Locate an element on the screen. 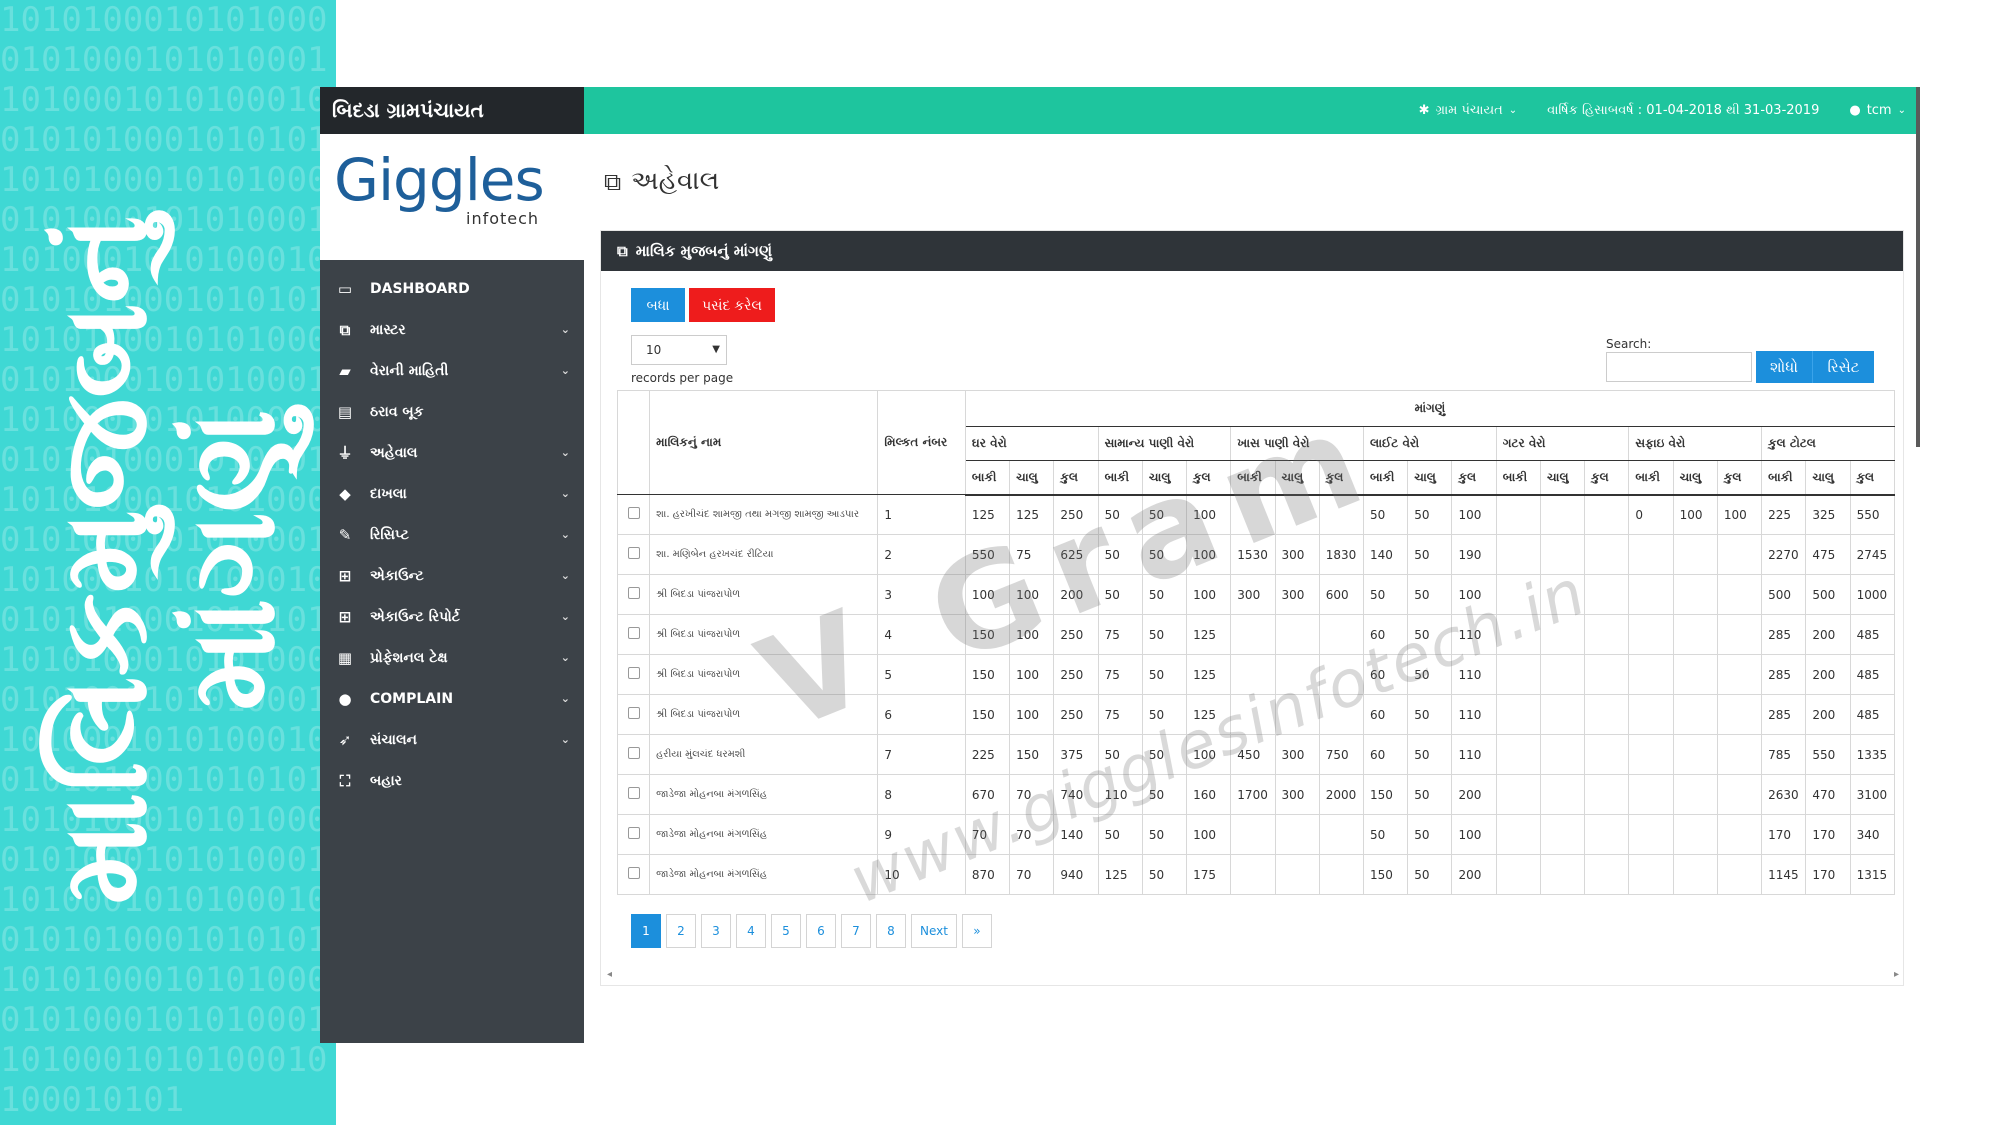 The height and width of the screenshot is (1125, 2000). brand-title: બિદડા ગ્રામપંચાયત is located at coordinates (452, 110).